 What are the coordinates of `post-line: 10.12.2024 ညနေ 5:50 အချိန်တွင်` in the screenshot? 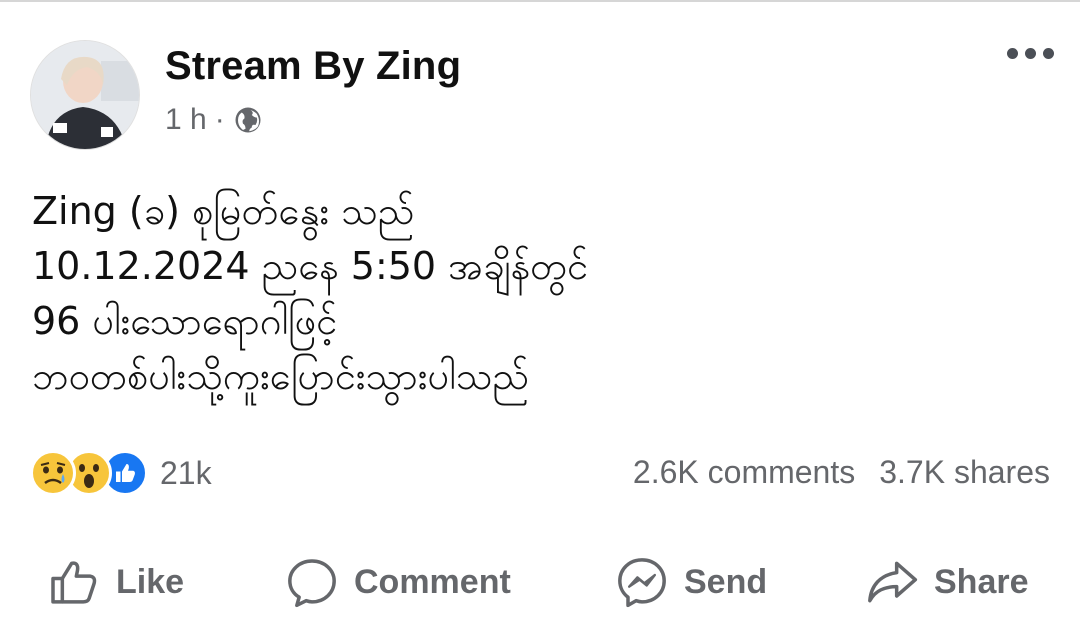 It's located at (310, 266).